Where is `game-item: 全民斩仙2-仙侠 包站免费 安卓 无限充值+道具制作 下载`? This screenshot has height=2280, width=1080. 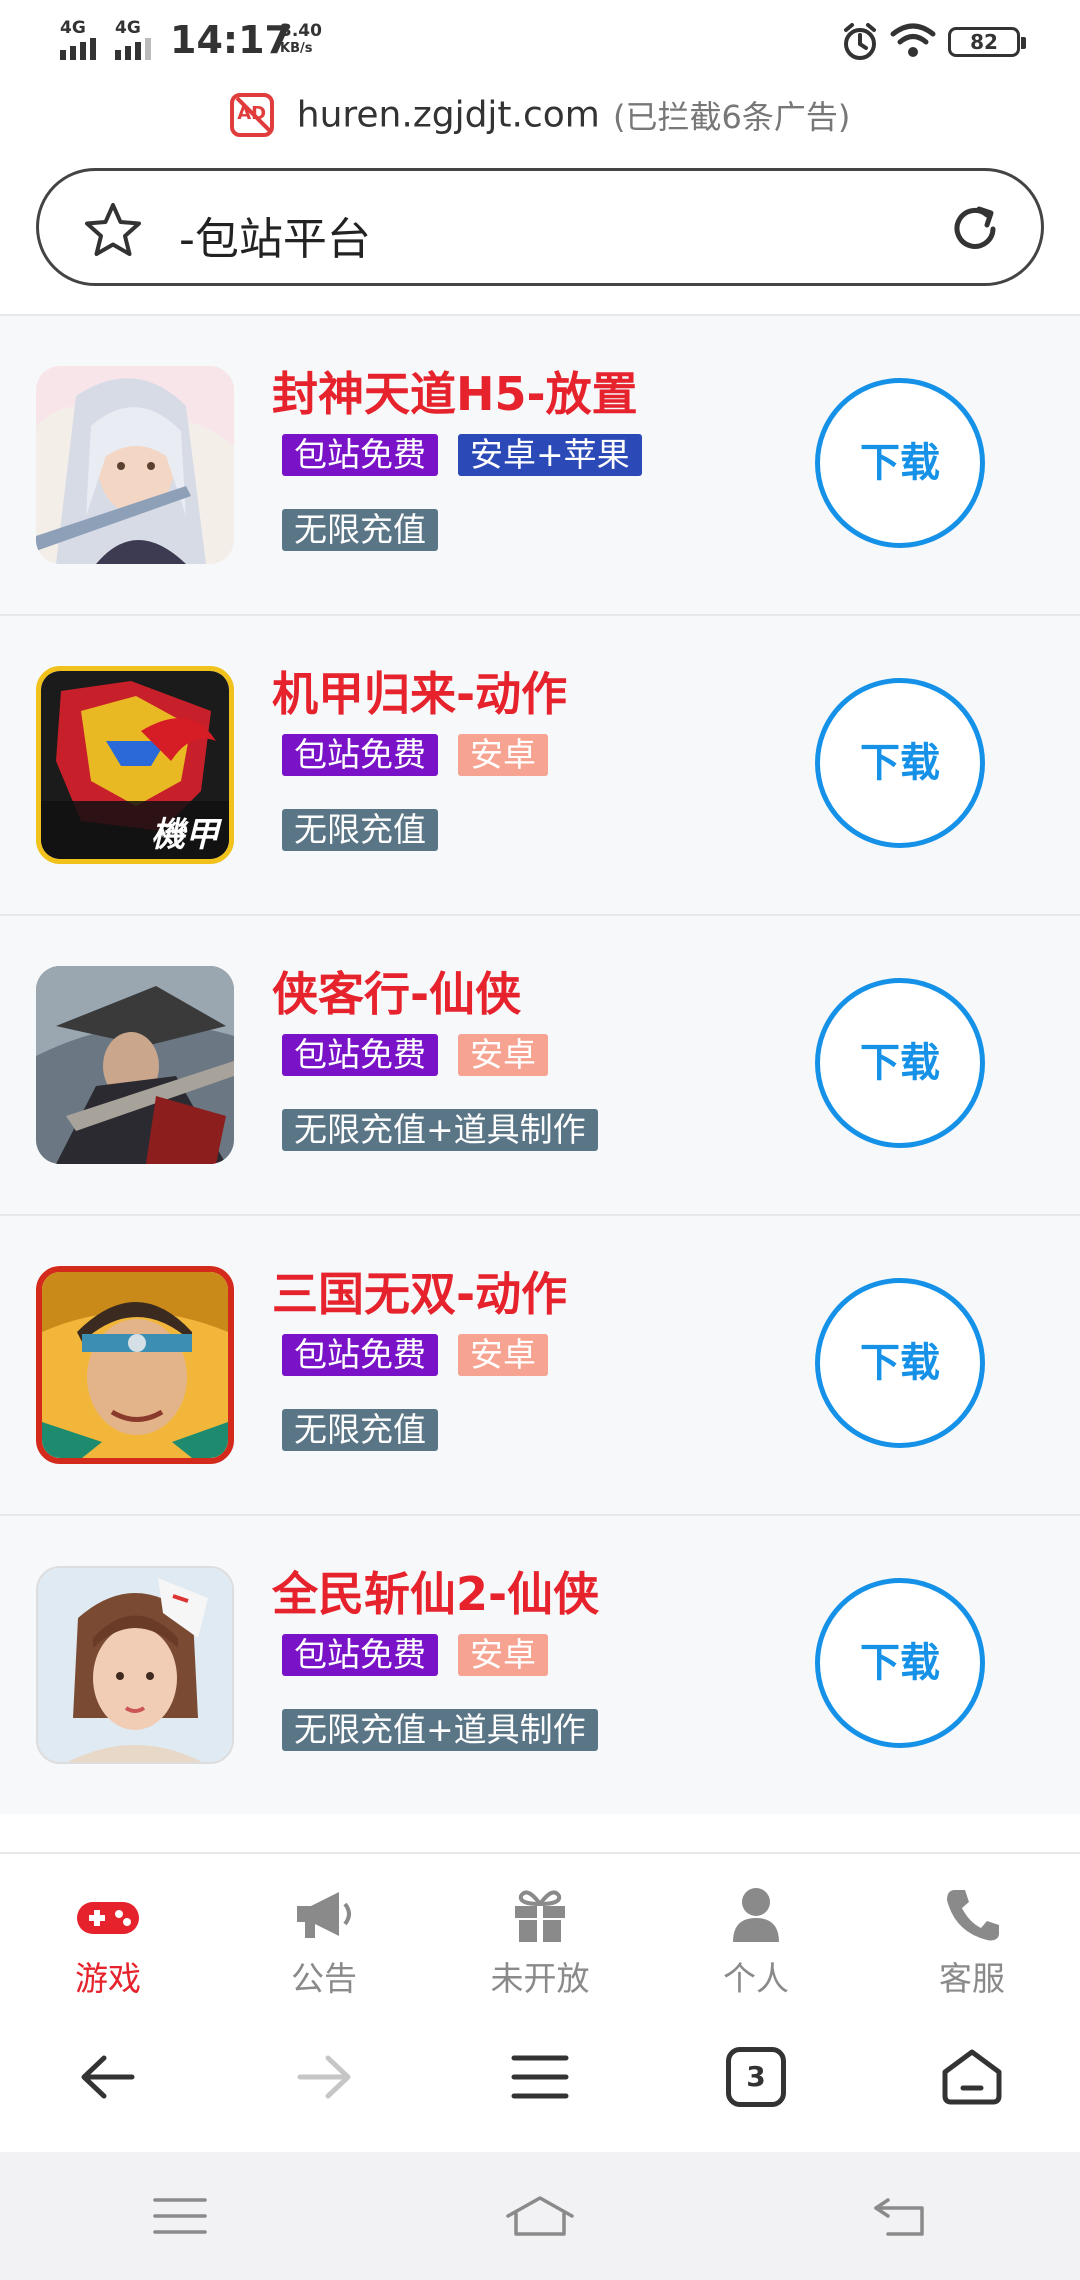
game-item: 全民斩仙2-仙侠 包站免费 安卓 无限充值+道具制作 下载 is located at coordinates (540, 1664).